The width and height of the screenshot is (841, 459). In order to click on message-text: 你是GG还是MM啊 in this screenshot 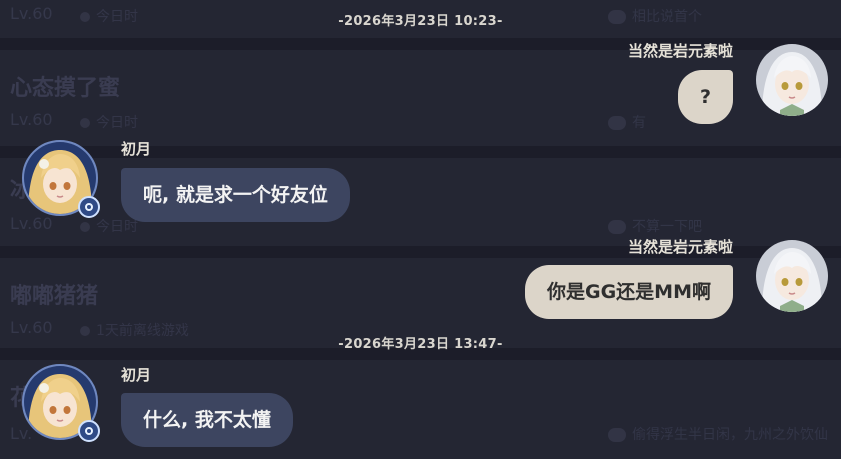, I will do `click(628, 292)`.